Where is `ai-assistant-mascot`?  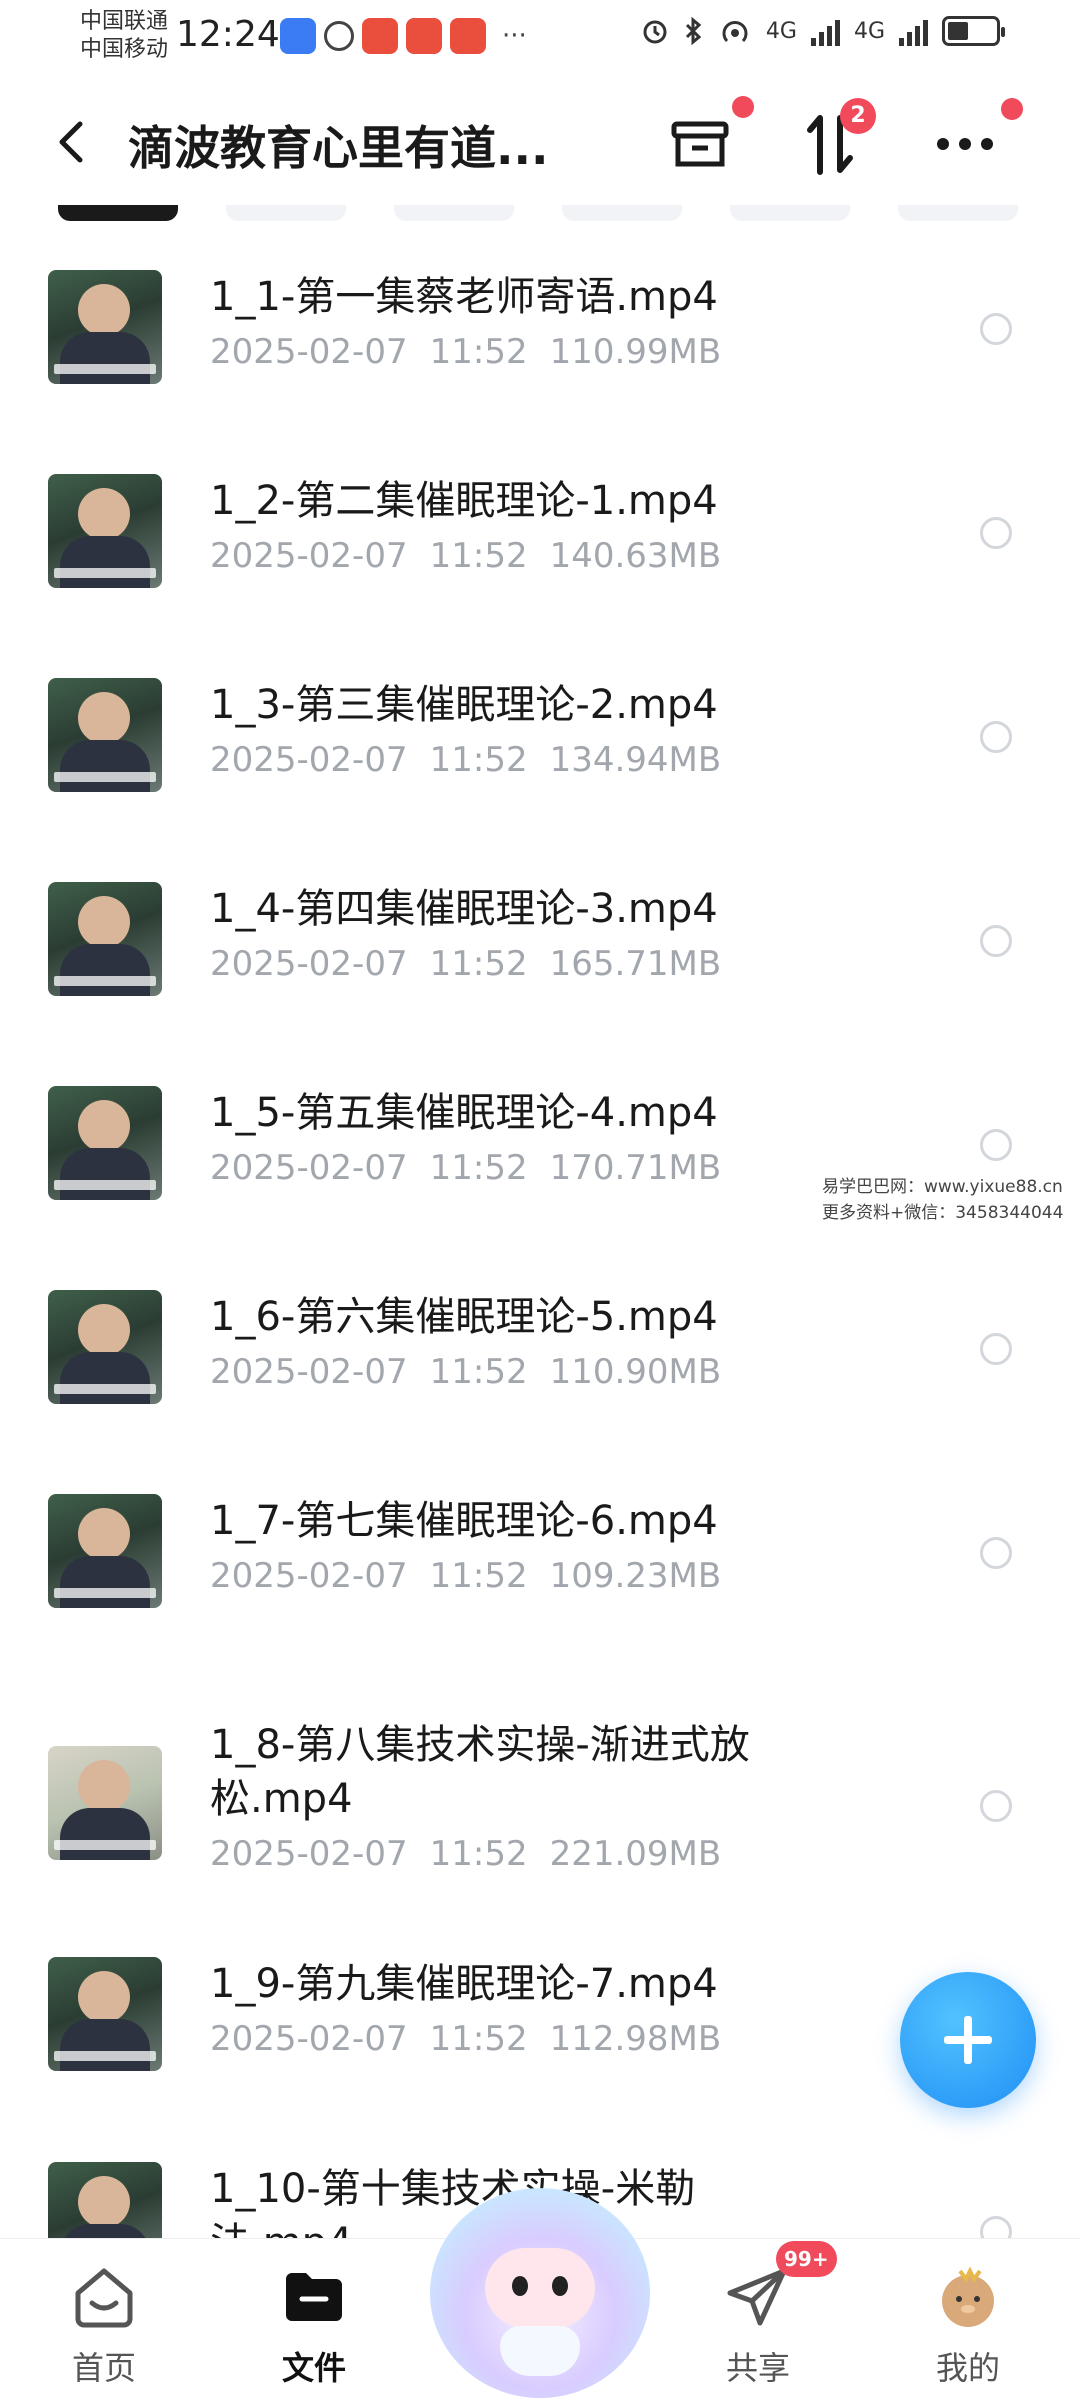
ai-assistant-mascot is located at coordinates (540, 2293).